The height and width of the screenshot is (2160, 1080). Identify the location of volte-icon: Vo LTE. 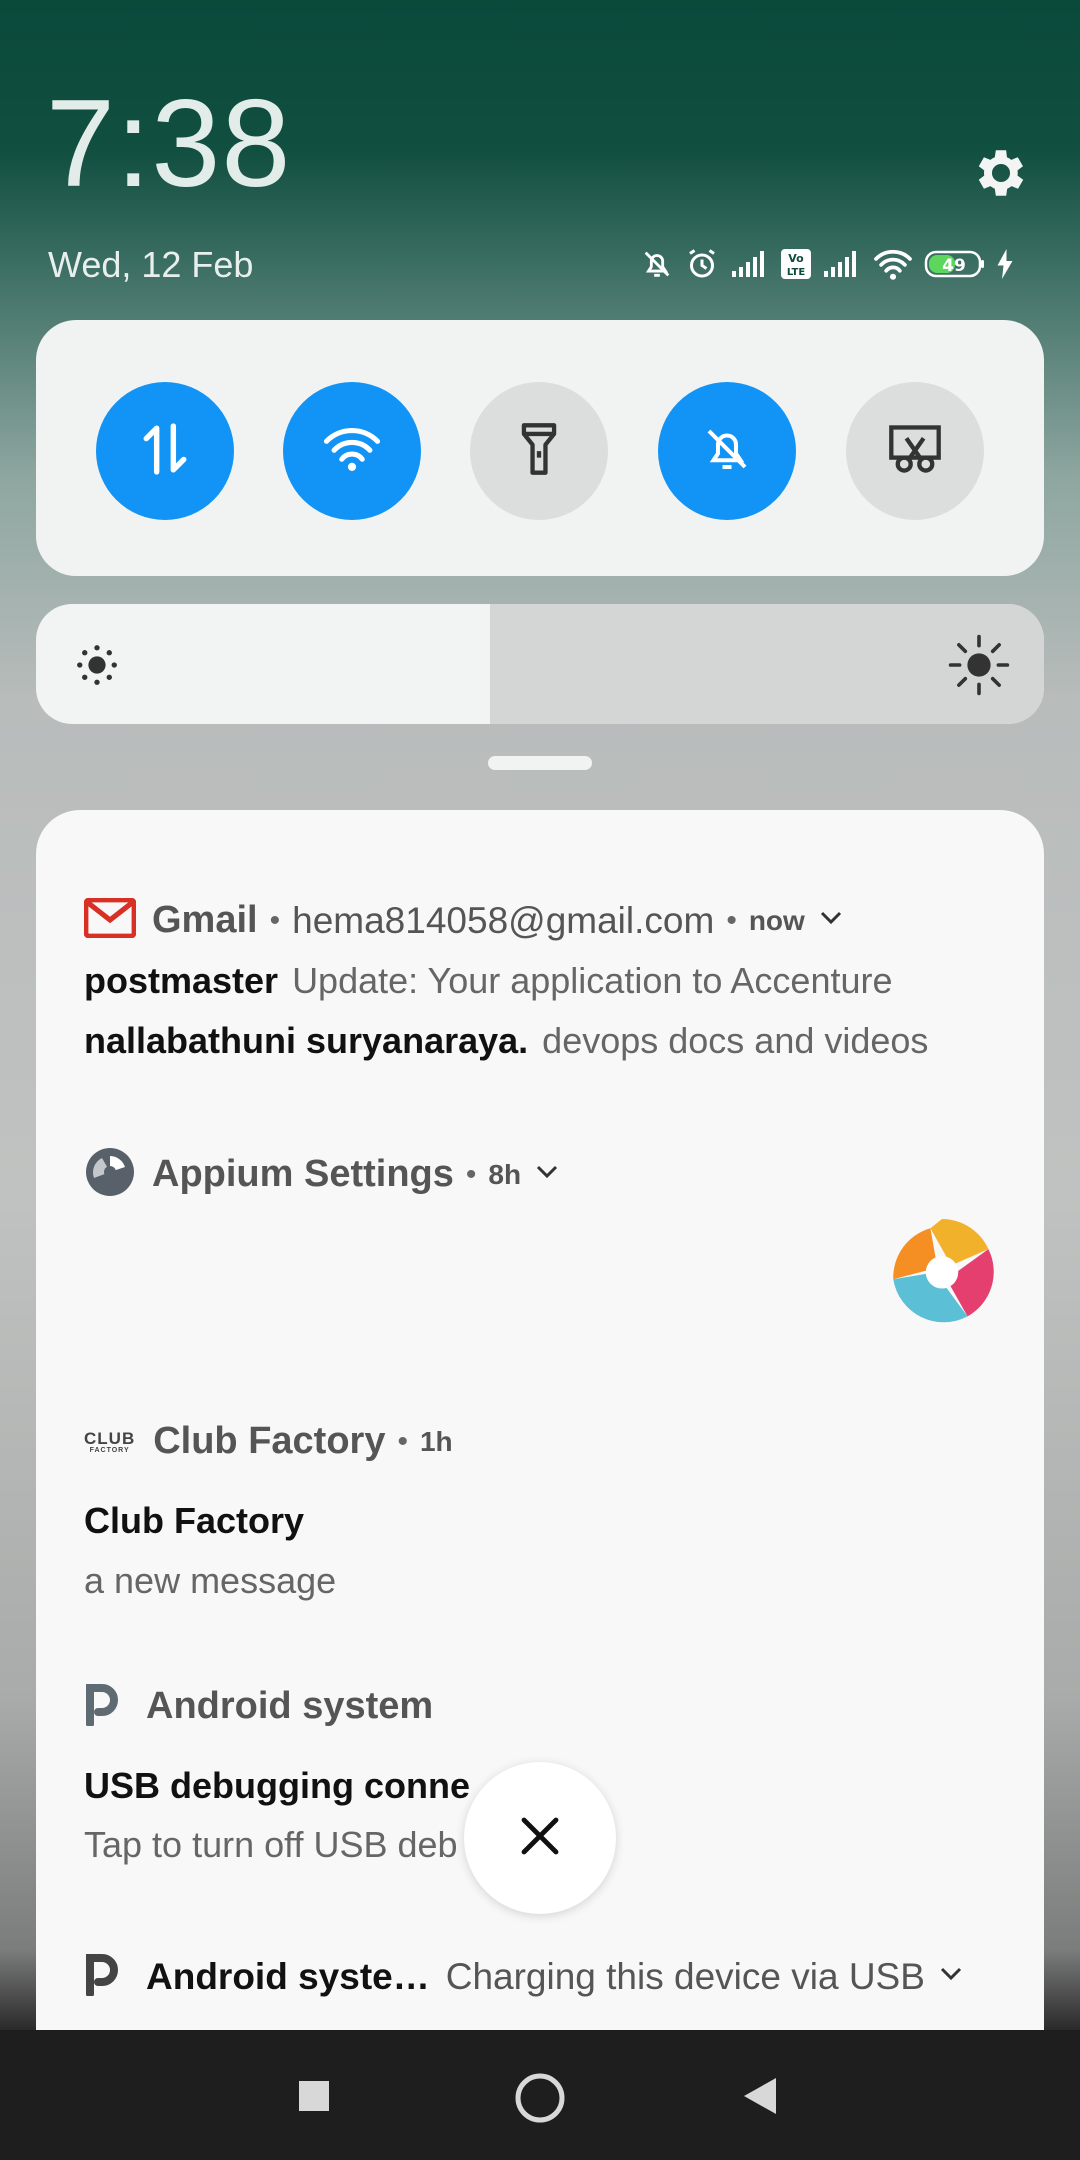
(796, 264).